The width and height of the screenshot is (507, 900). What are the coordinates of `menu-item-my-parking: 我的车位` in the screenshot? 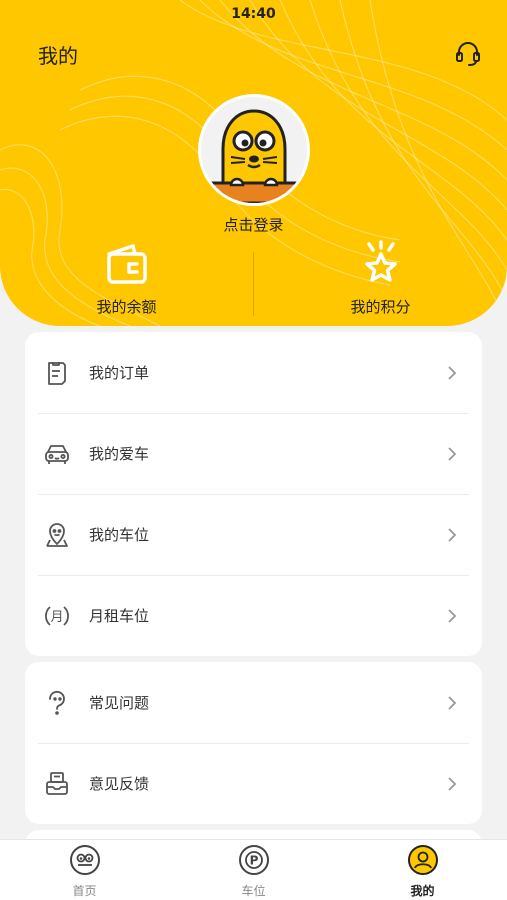 It's located at (253, 534).